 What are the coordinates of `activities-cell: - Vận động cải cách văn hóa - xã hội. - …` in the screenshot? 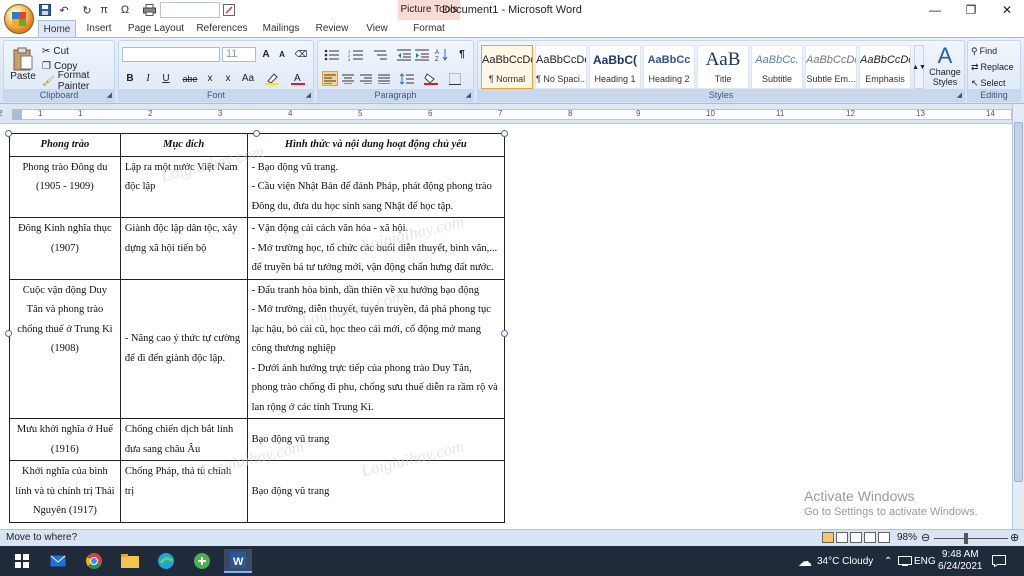 It's located at (376, 248).